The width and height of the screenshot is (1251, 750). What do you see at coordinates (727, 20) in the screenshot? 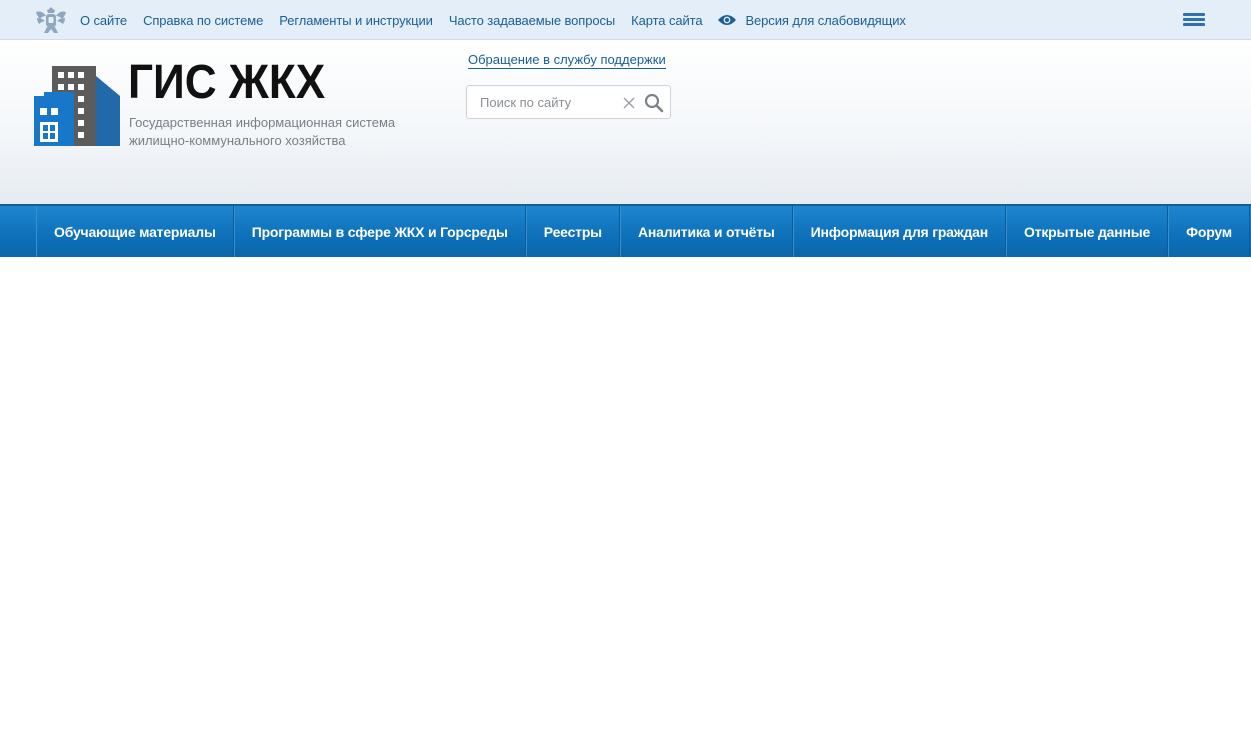
I see `eye-icon` at bounding box center [727, 20].